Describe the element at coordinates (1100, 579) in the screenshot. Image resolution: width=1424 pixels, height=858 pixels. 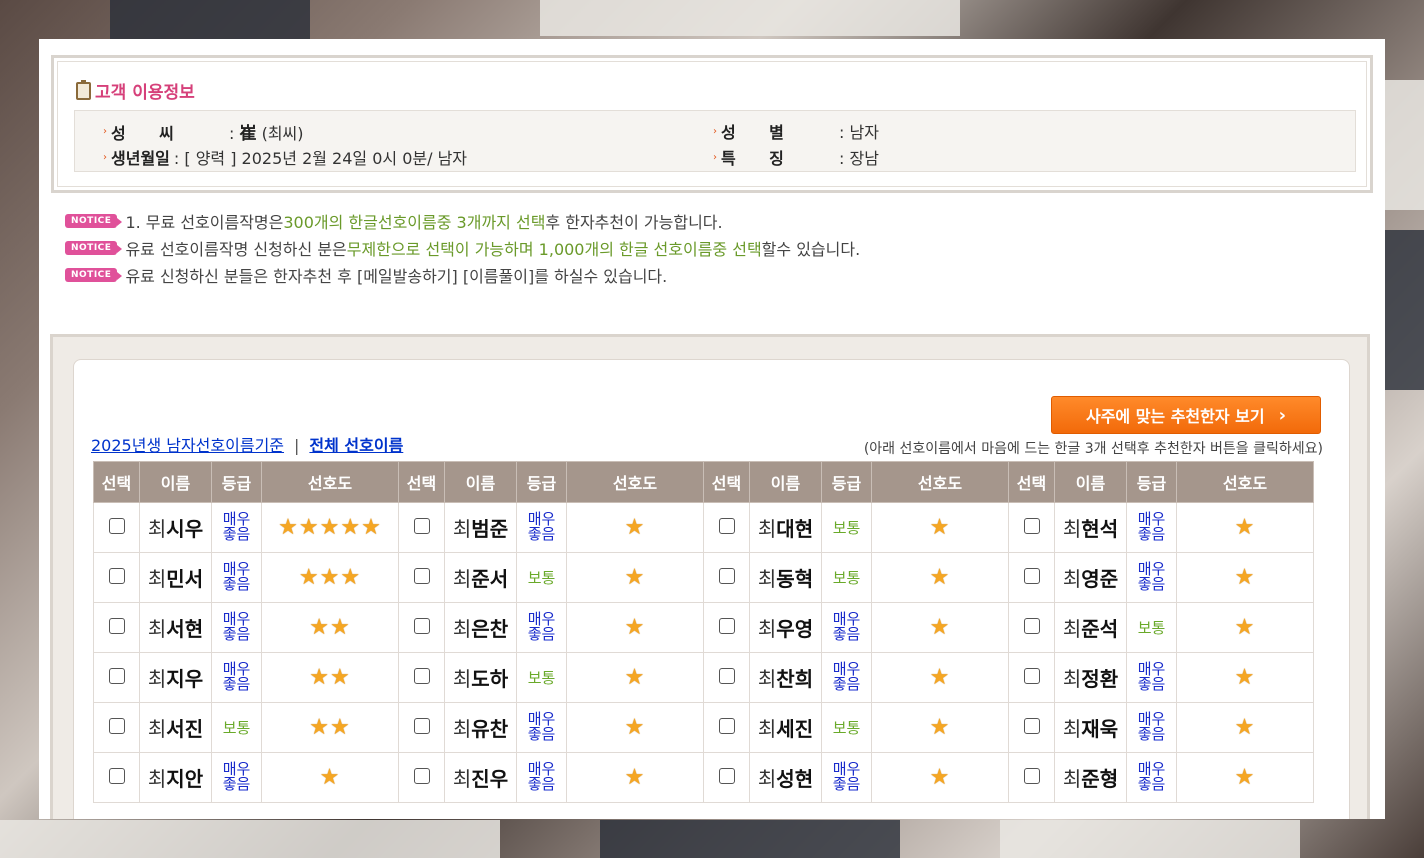
I see `given-name-text: 영준` at that location.